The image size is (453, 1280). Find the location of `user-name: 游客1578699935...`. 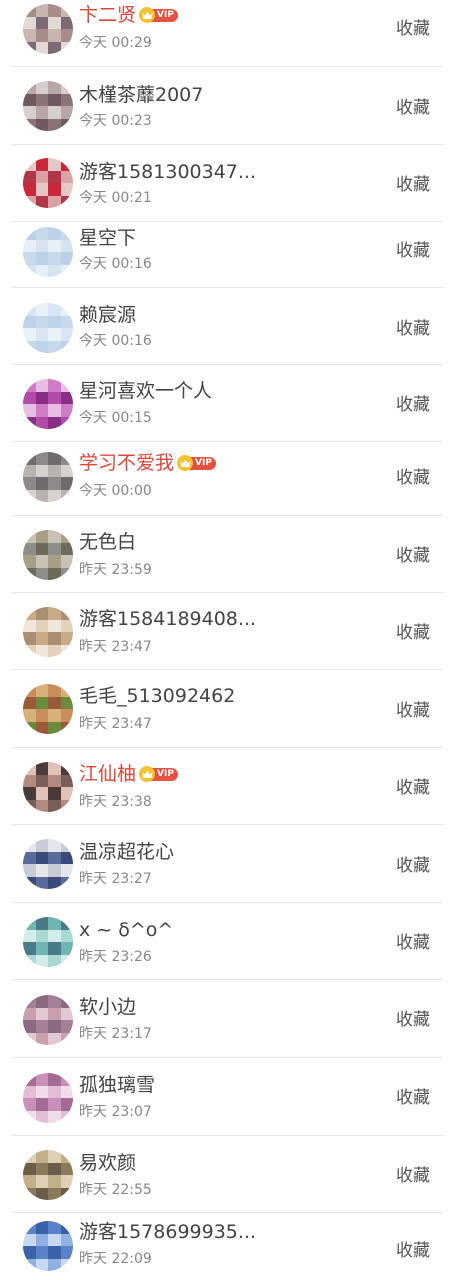

user-name: 游客1578699935... is located at coordinates (167, 1232).